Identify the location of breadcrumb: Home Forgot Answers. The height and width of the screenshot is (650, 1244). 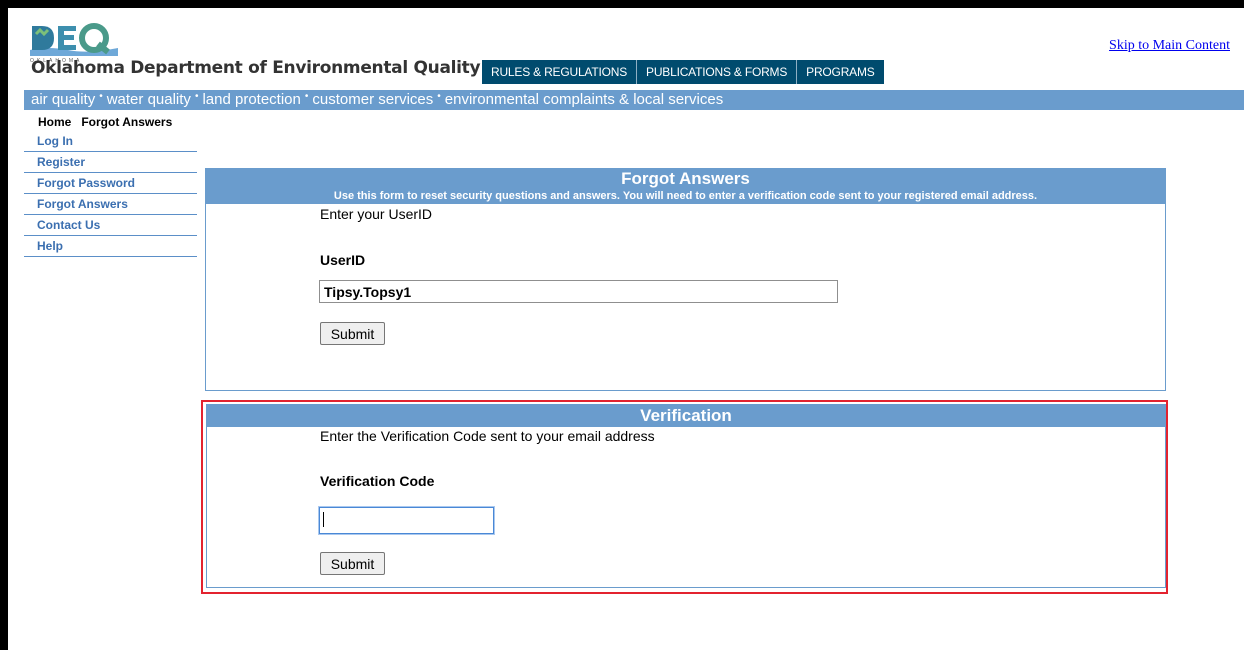
(110, 122).